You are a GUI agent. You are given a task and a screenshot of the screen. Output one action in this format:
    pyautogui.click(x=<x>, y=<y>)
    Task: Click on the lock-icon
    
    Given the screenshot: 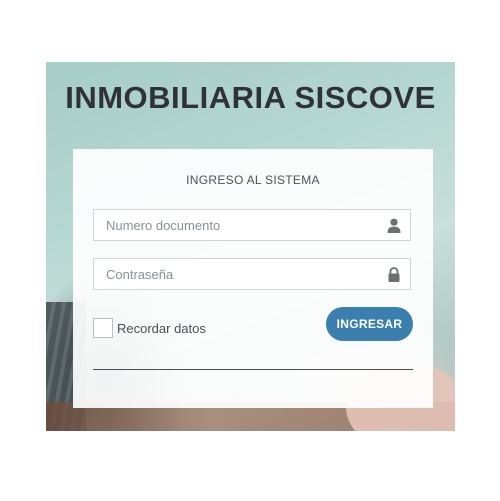 What is the action you would take?
    pyautogui.click(x=394, y=274)
    